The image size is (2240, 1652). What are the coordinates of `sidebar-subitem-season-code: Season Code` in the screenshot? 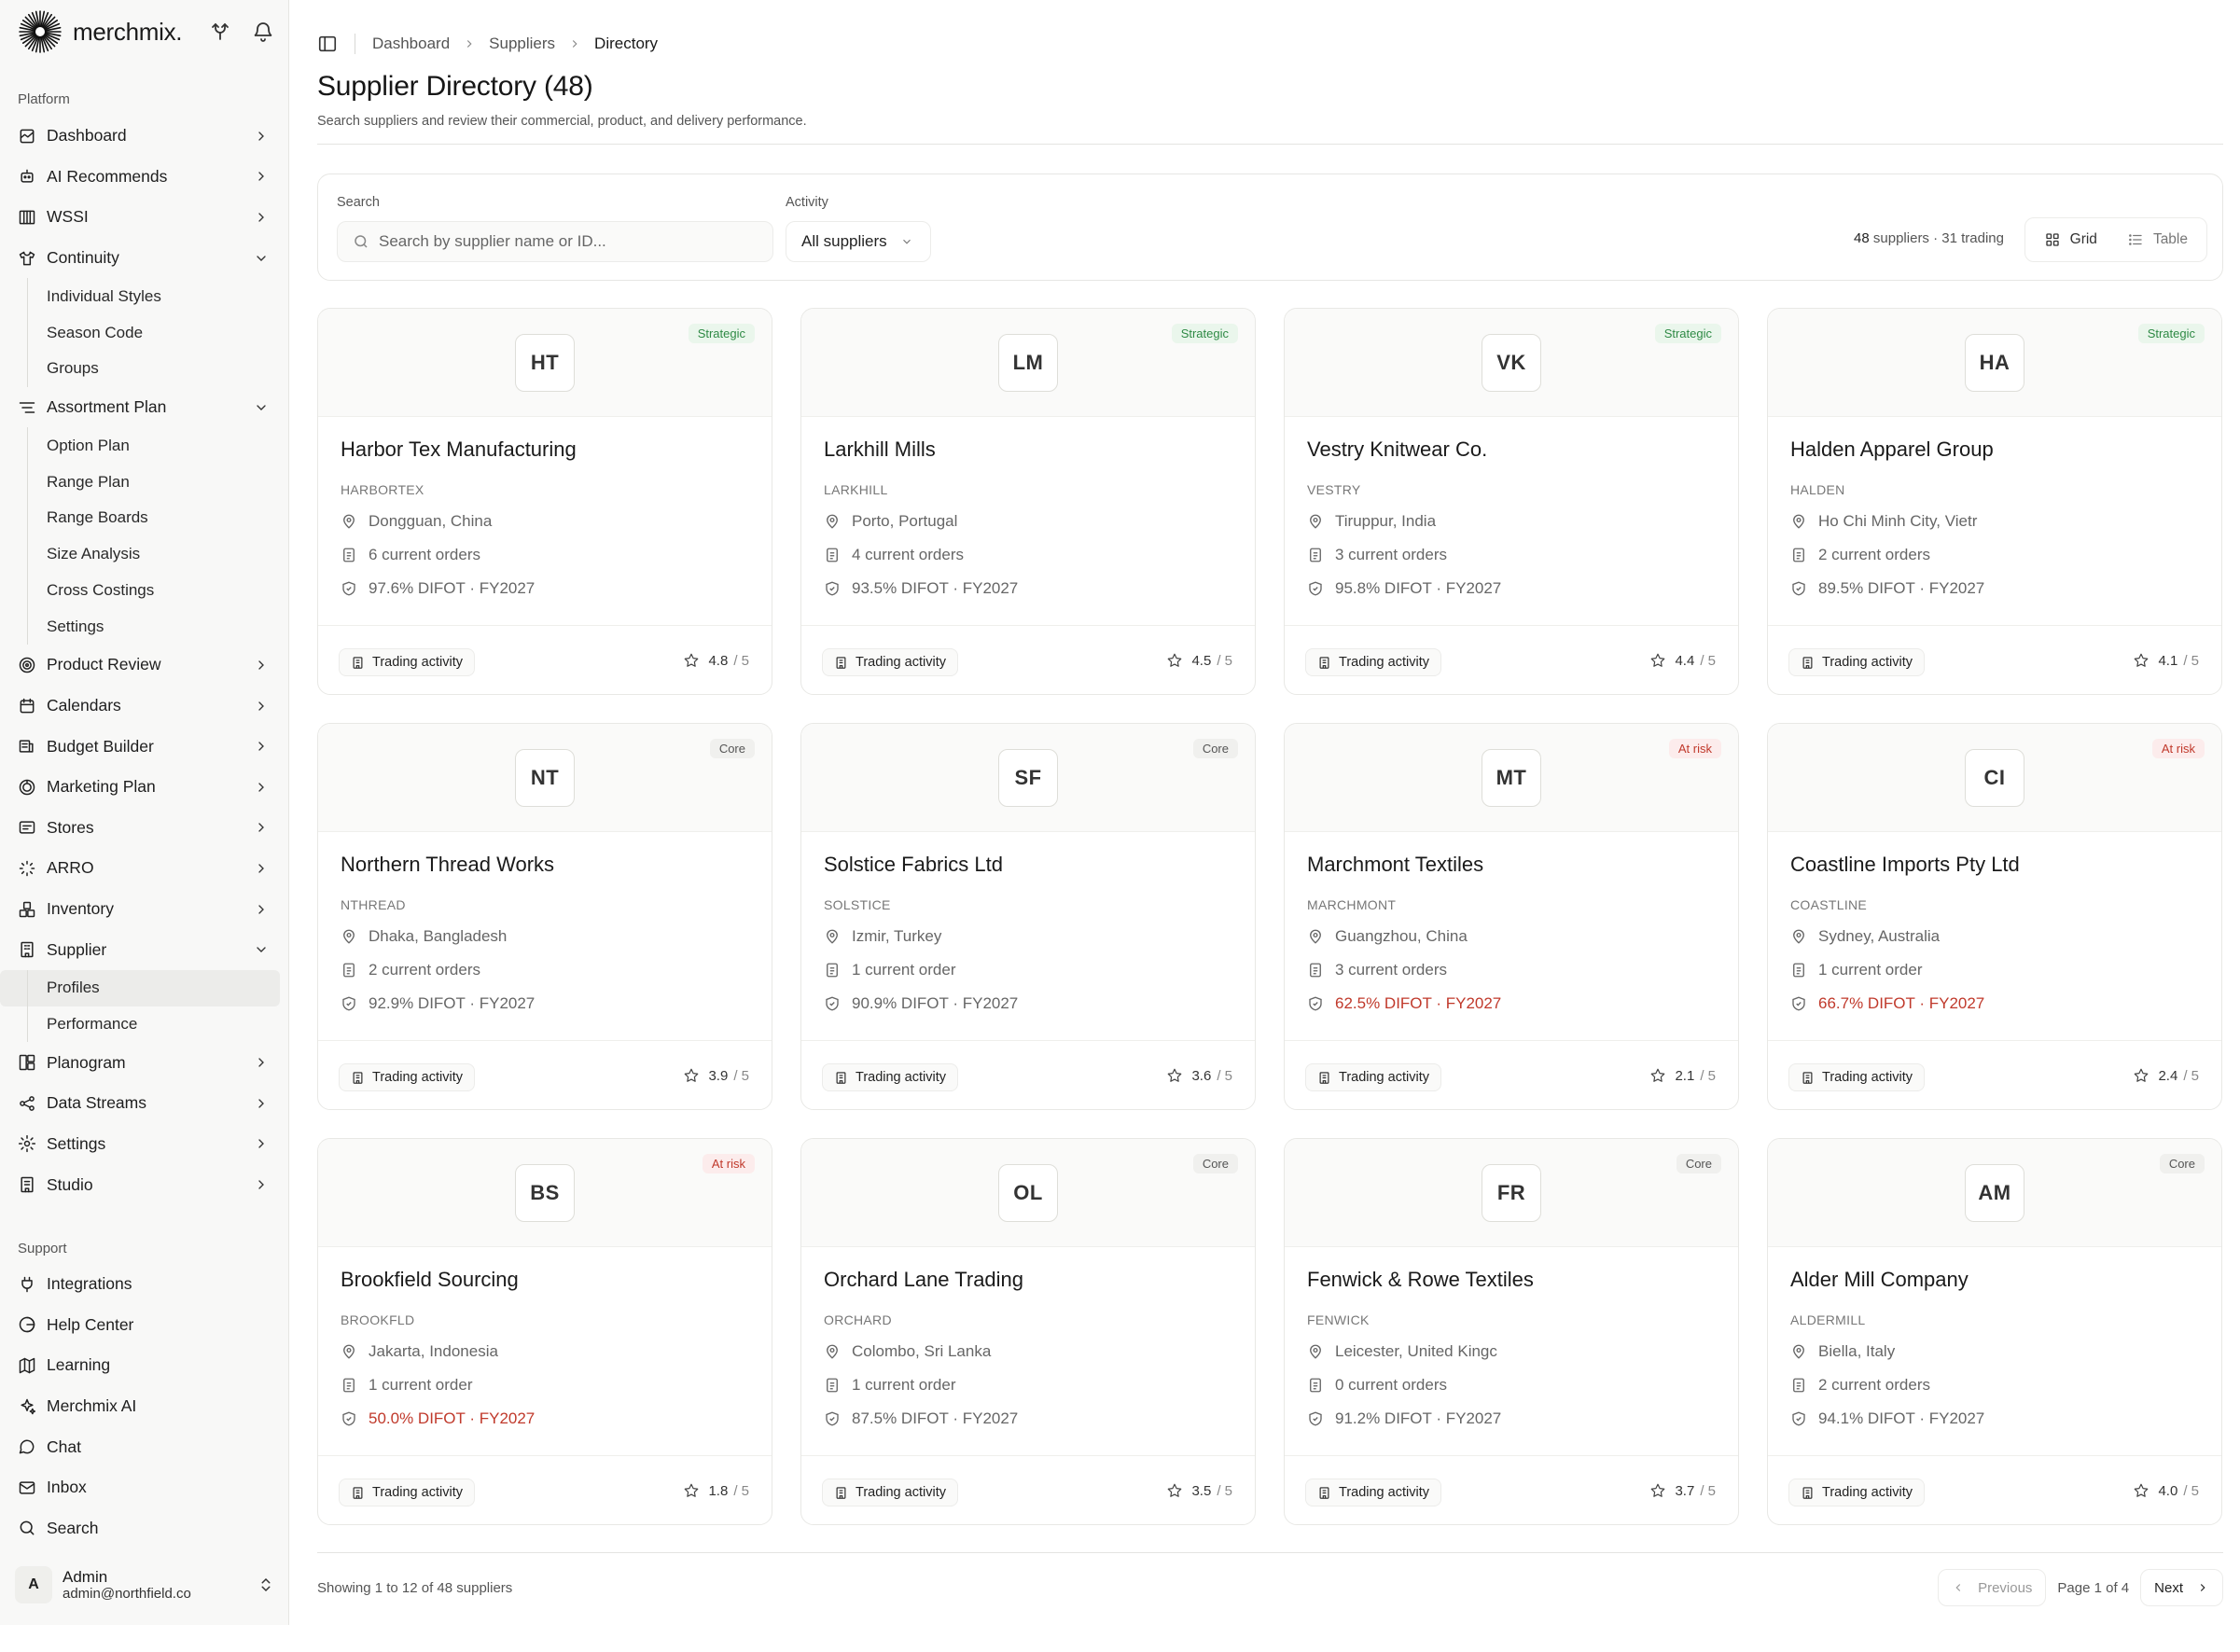 It's located at (140, 333).